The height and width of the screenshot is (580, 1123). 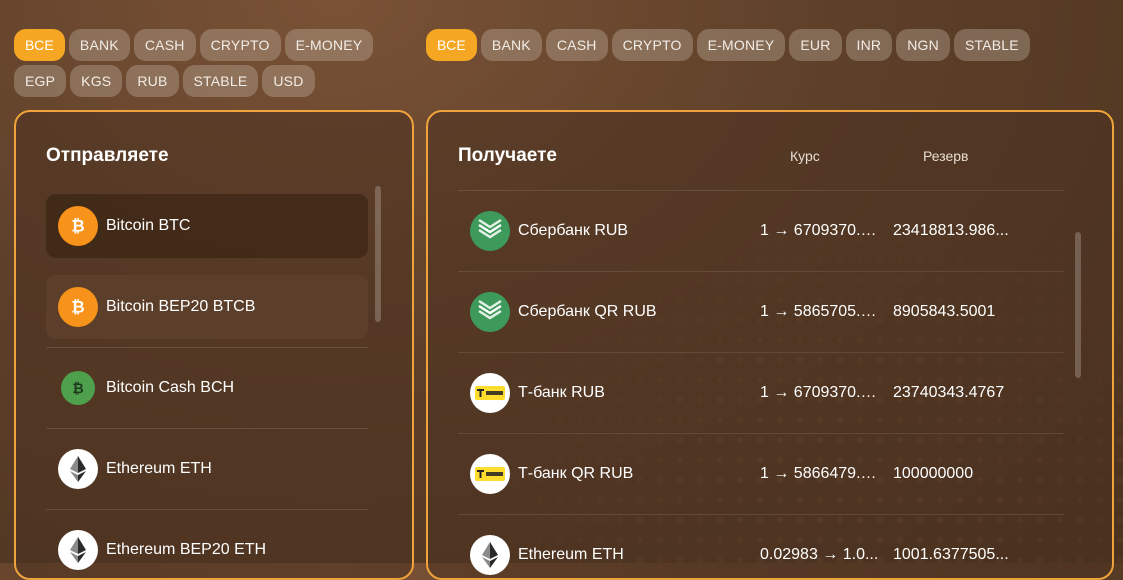 What do you see at coordinates (576, 473) in the screenshot?
I see `receive-row-name: Т-банк QR RUB` at bounding box center [576, 473].